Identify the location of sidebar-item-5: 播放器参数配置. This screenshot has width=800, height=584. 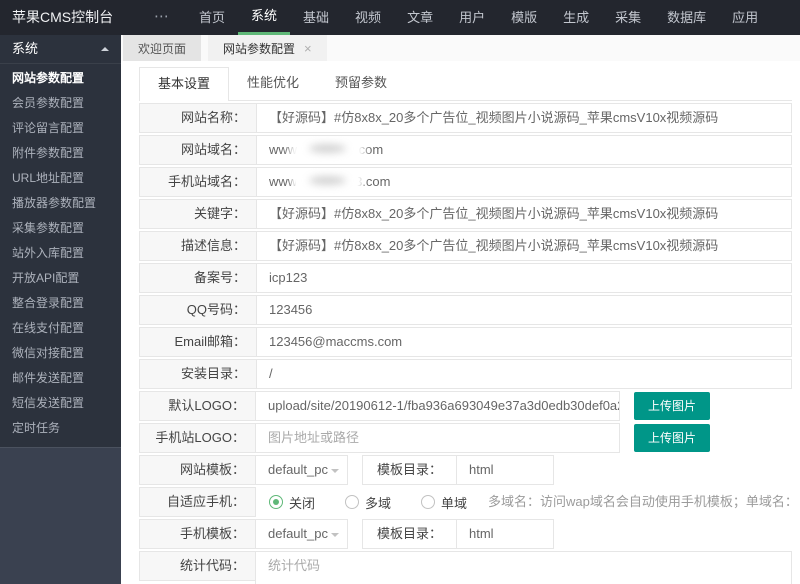
(60, 203).